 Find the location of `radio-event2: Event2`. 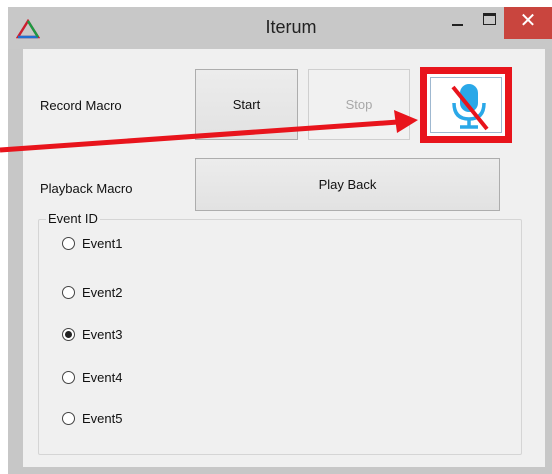

radio-event2: Event2 is located at coordinates (92, 292).